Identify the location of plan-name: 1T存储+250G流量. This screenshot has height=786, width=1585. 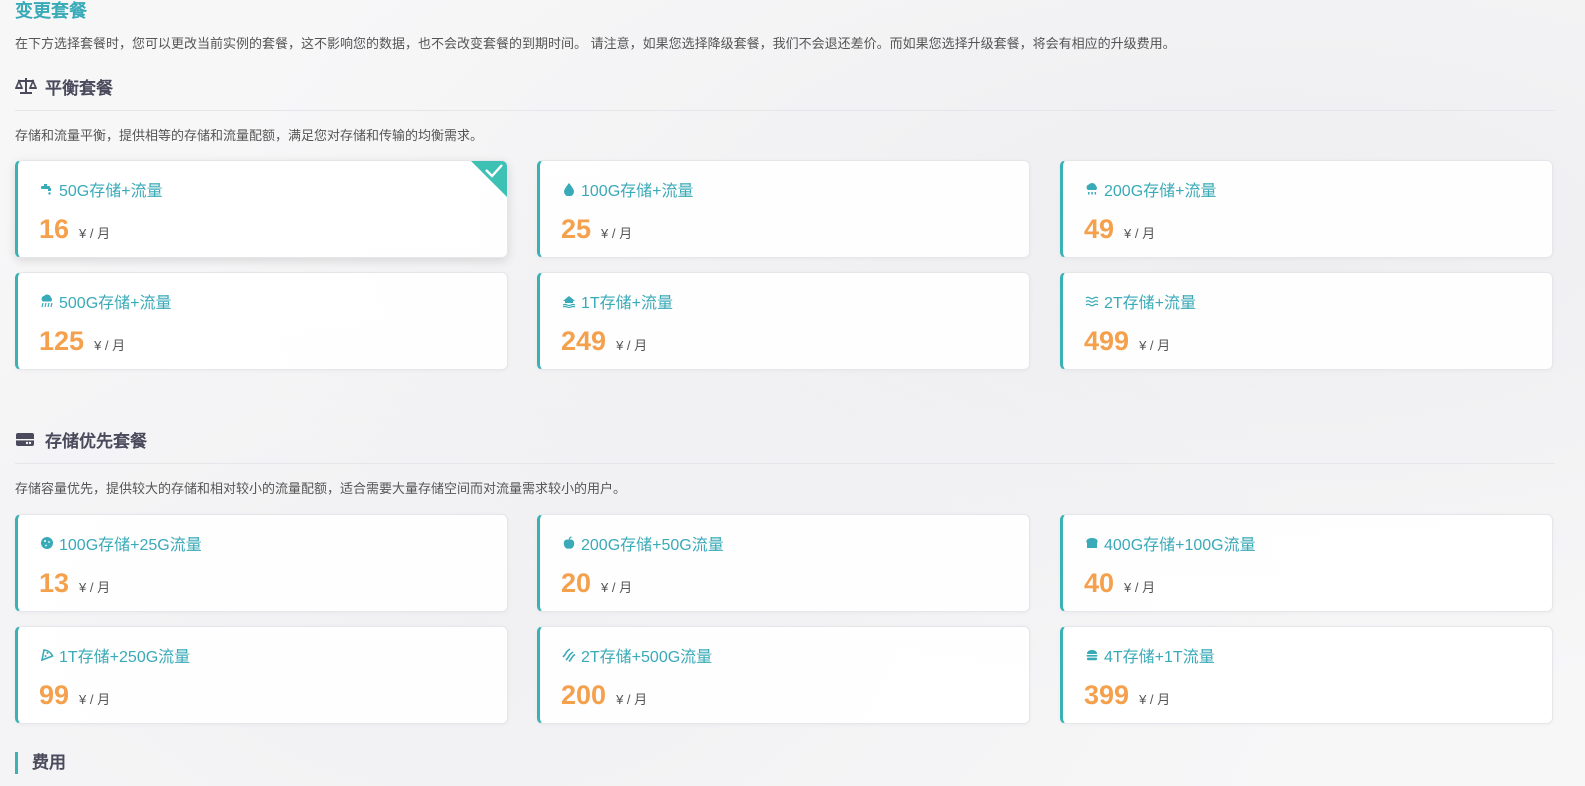
(125, 657).